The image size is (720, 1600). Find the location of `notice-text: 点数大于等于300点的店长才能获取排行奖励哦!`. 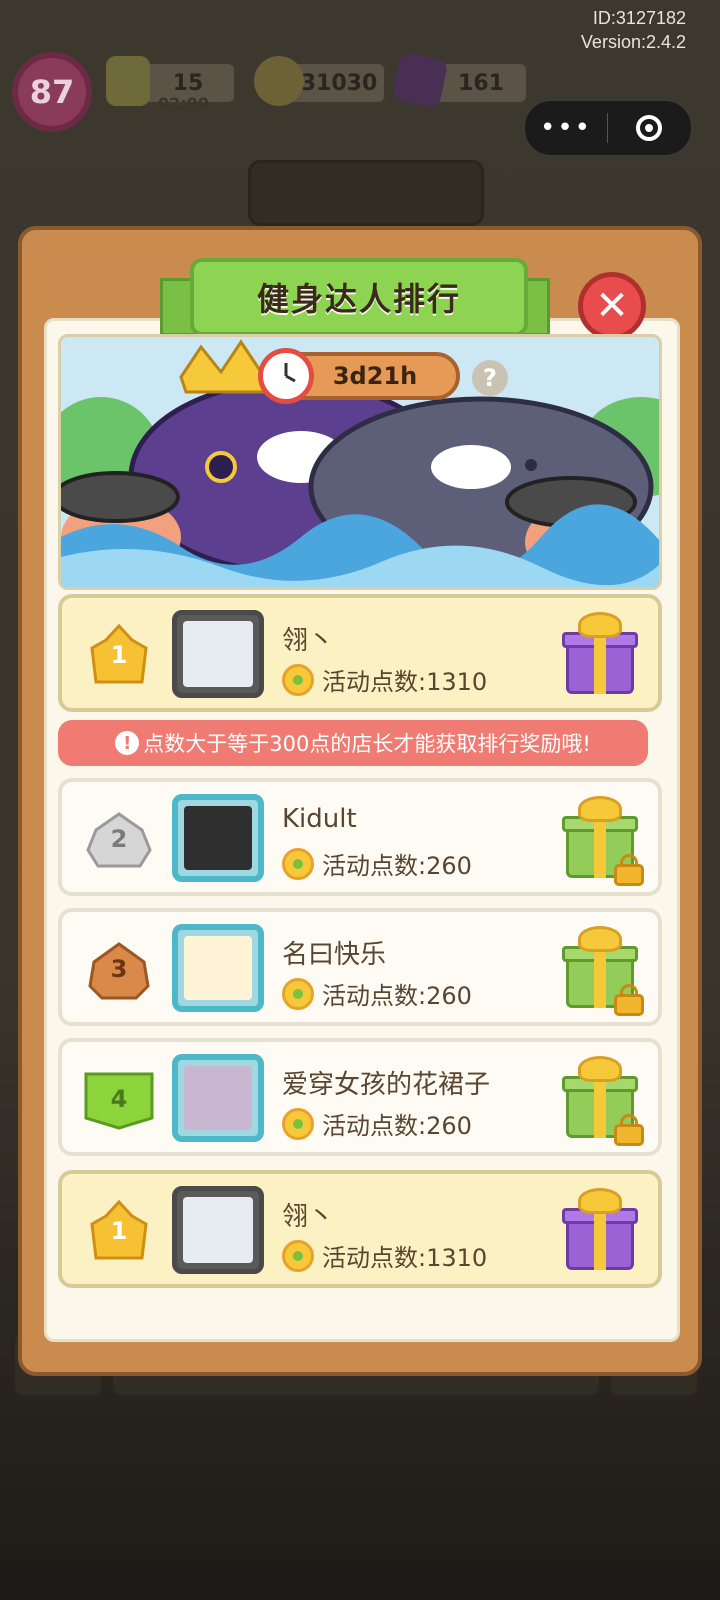

notice-text: 点数大于等于300点的店长才能获取排行奖励哦! is located at coordinates (367, 744).